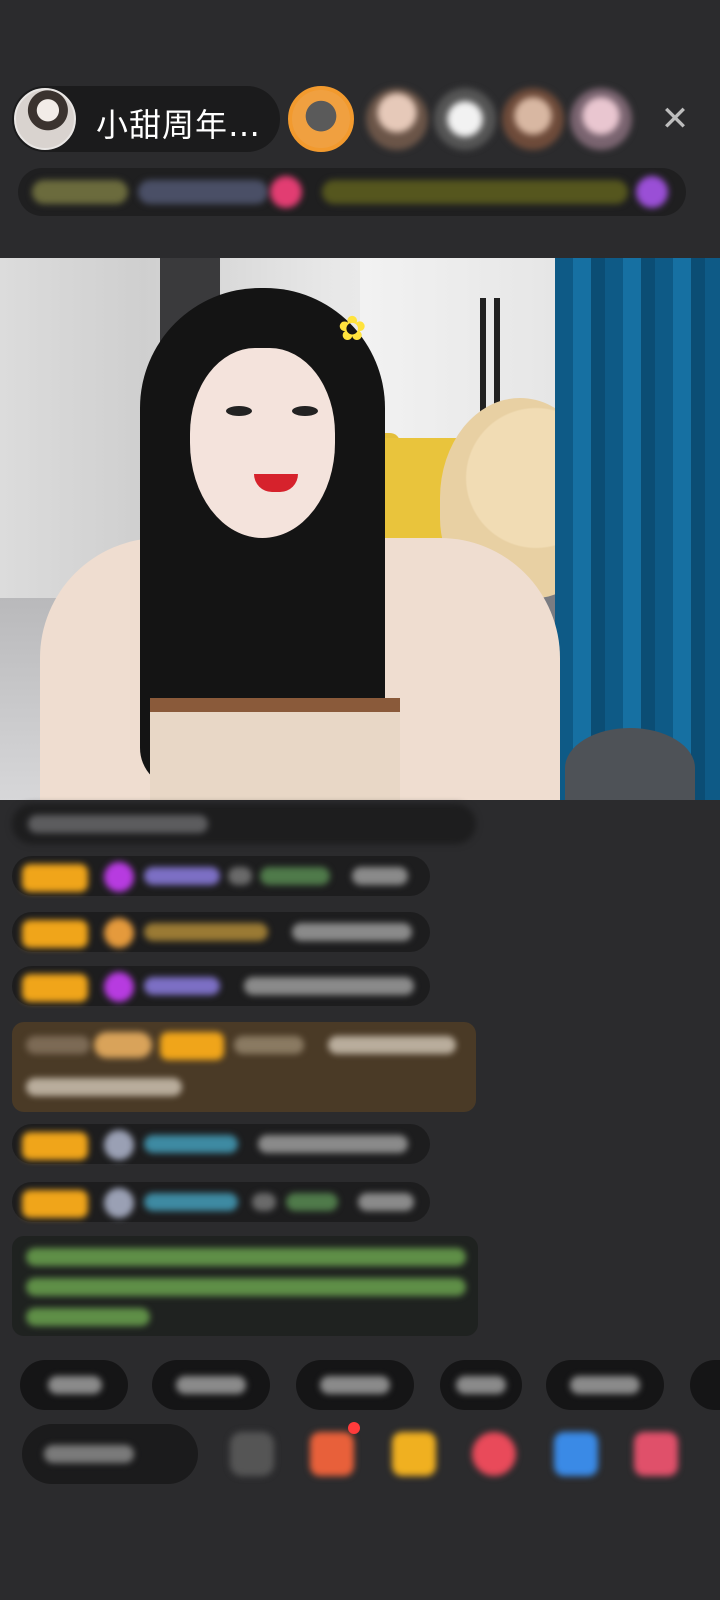 The width and height of the screenshot is (720, 1600). What do you see at coordinates (45, 119) in the screenshot?
I see `host-avatar` at bounding box center [45, 119].